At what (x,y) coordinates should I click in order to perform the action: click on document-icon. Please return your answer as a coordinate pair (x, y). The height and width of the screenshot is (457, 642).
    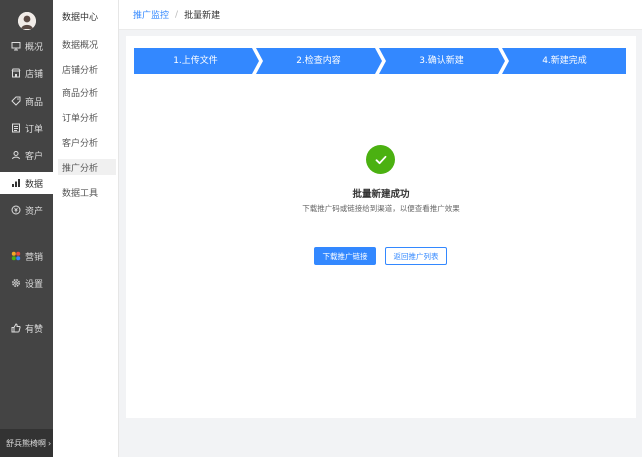
    Looking at the image, I should click on (16, 128).